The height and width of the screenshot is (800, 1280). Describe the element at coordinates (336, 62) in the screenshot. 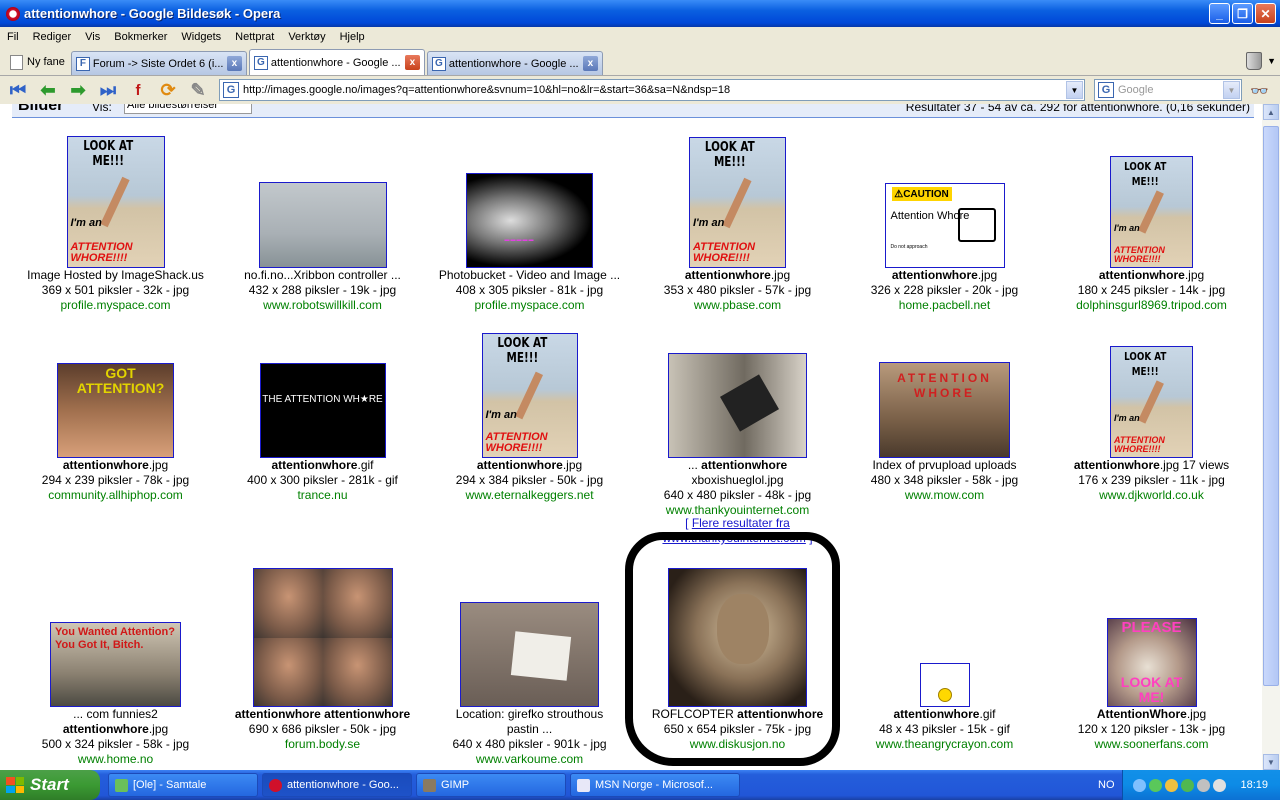

I see `tab-google-images-active: G attentionwhore - Google ... x` at that location.